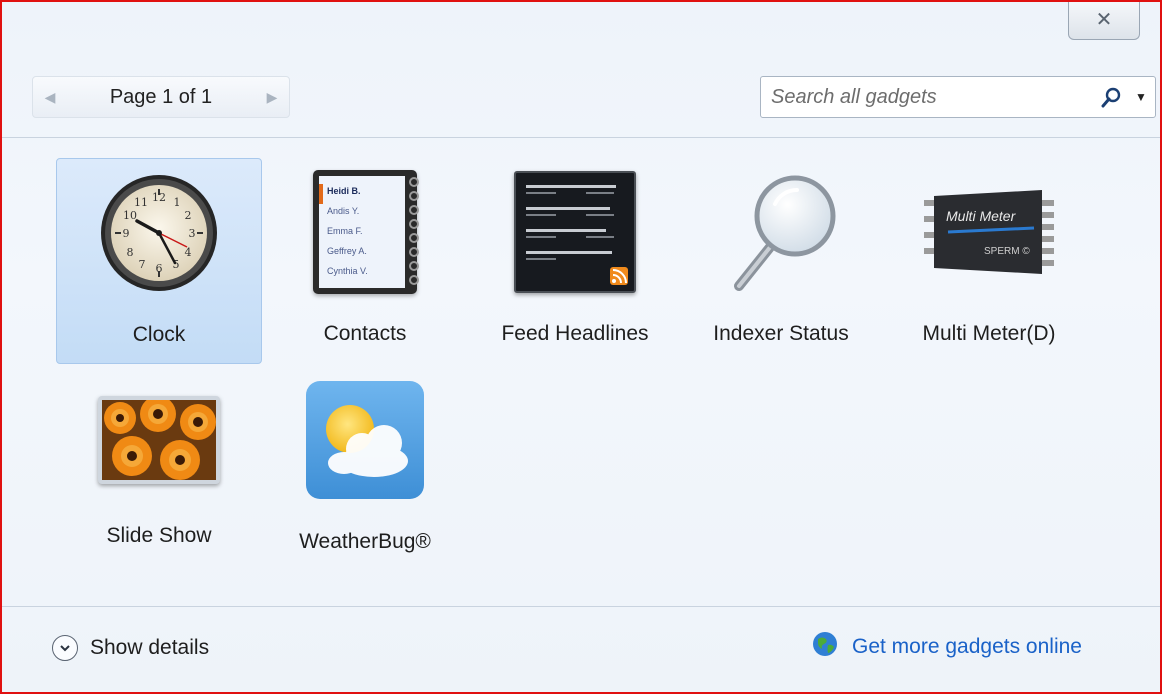  I want to click on gadget-label: Feed Headlines, so click(575, 333).